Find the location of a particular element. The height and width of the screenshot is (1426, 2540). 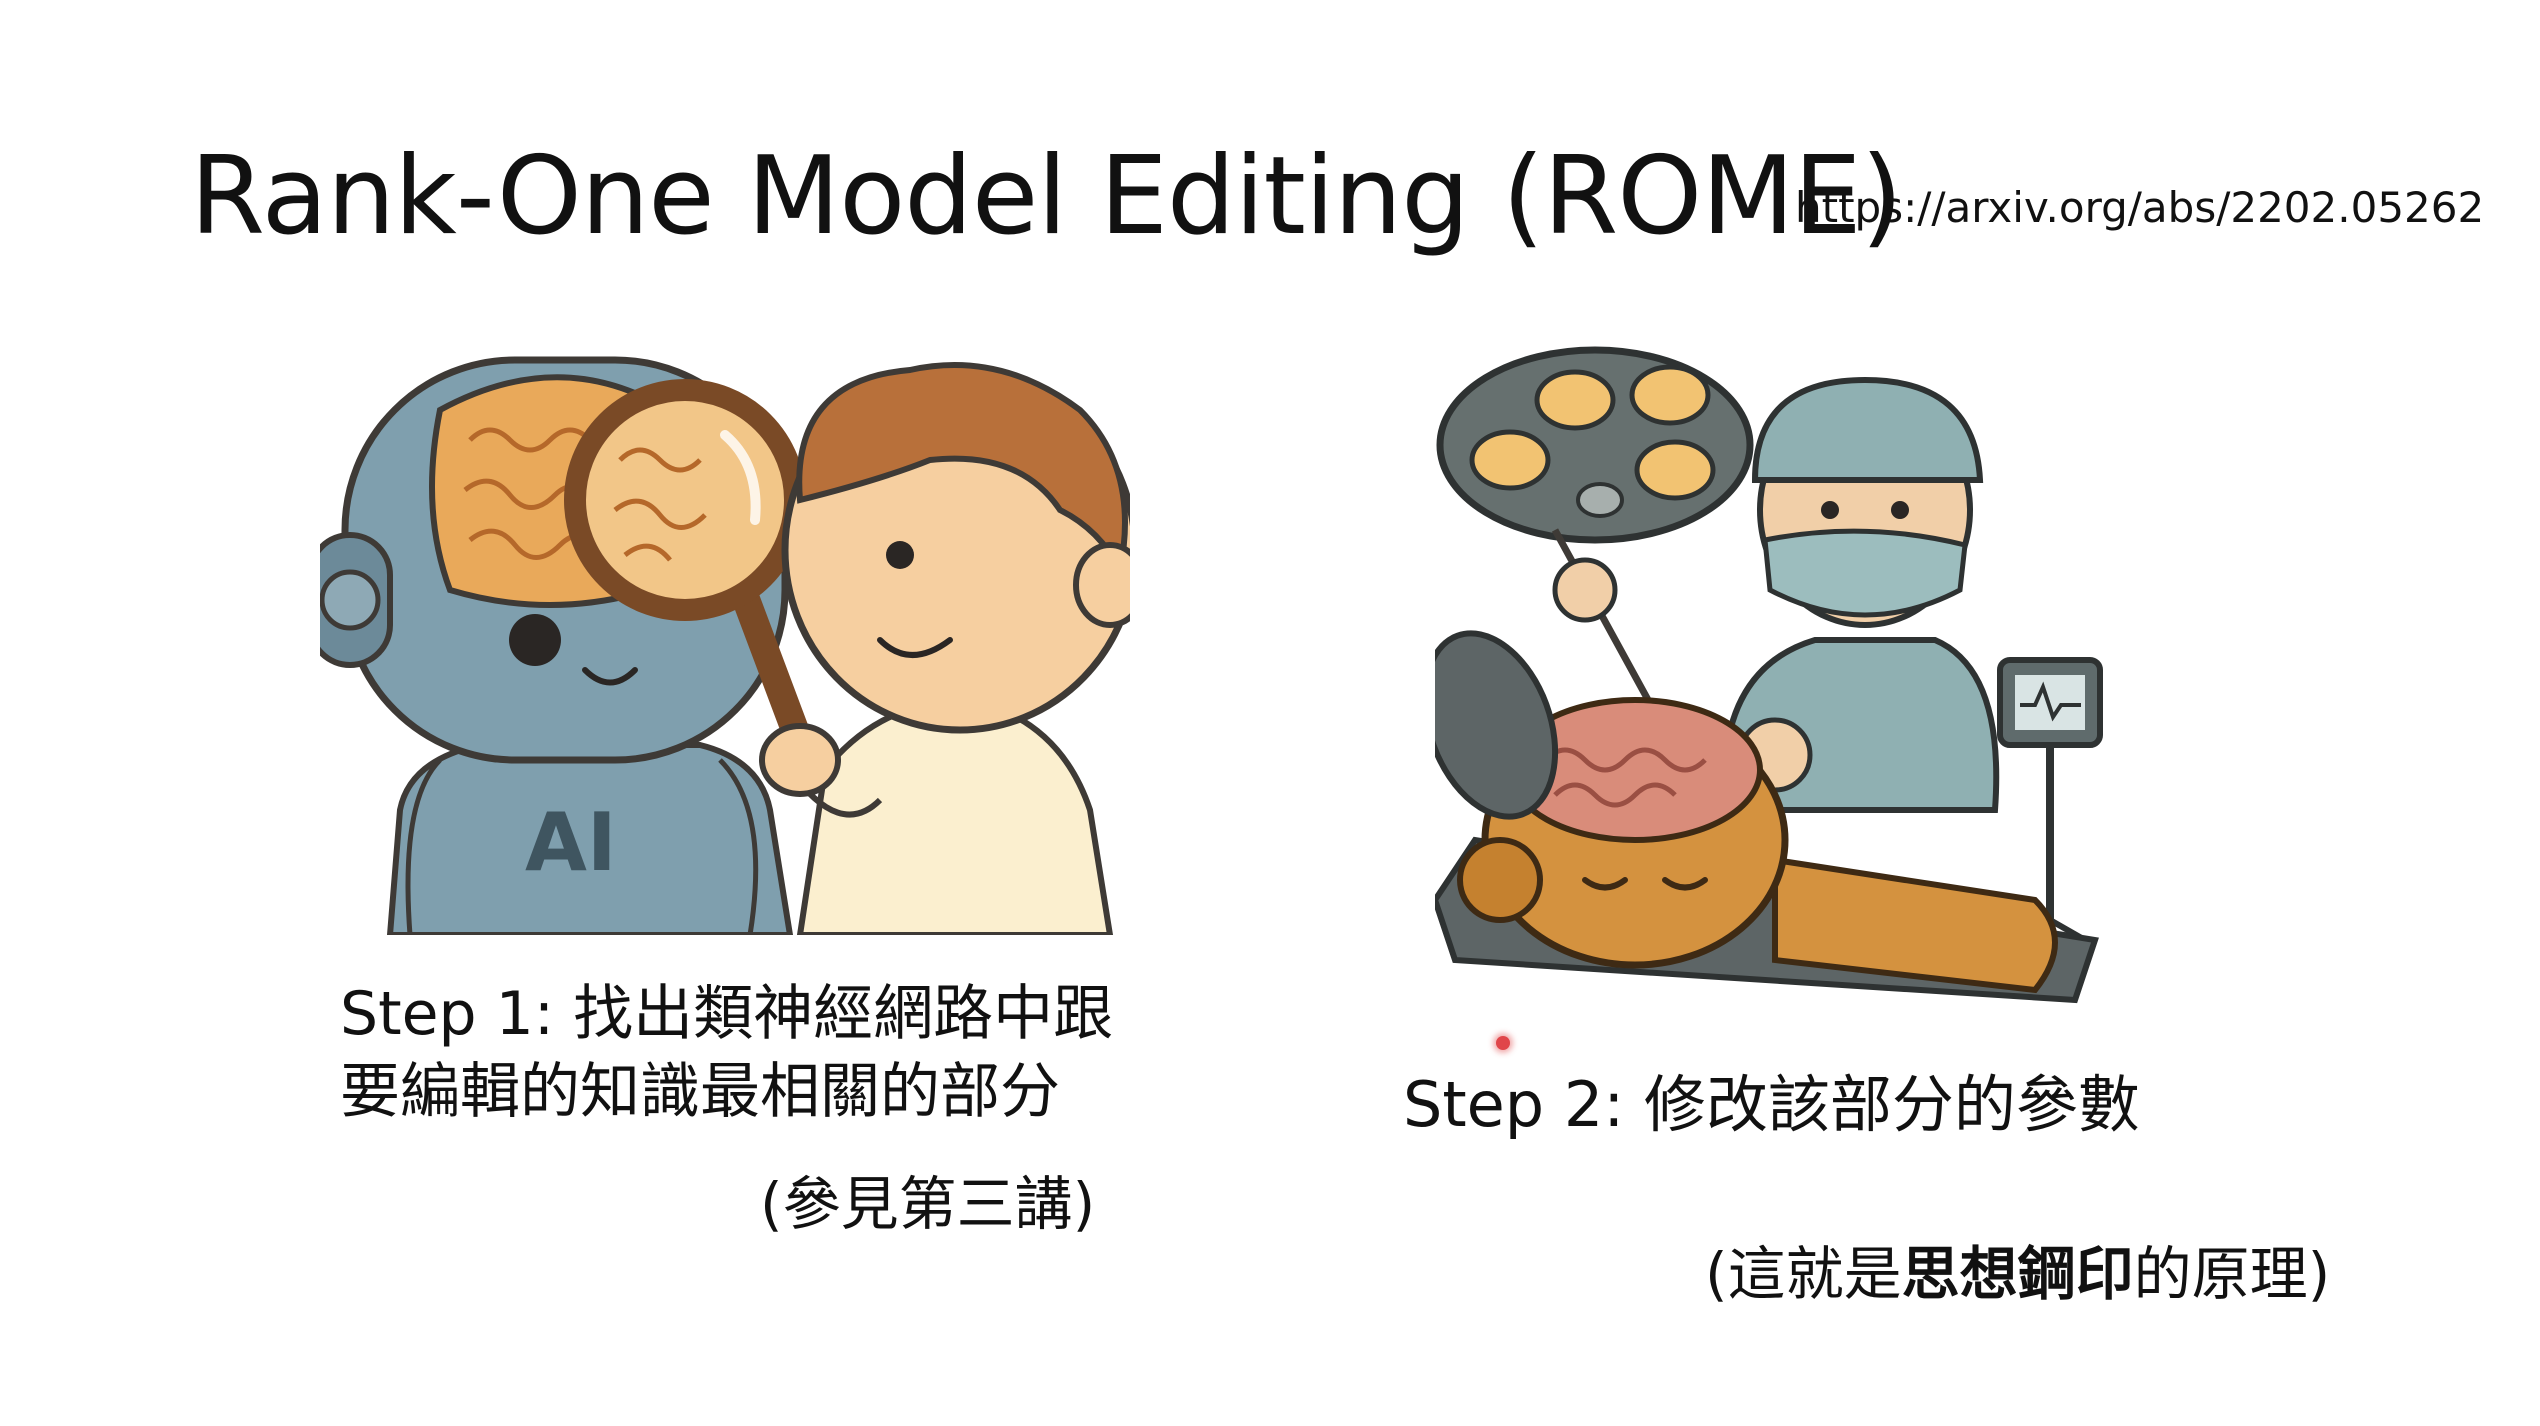

laser-pointer-dot is located at coordinates (1503, 1043).